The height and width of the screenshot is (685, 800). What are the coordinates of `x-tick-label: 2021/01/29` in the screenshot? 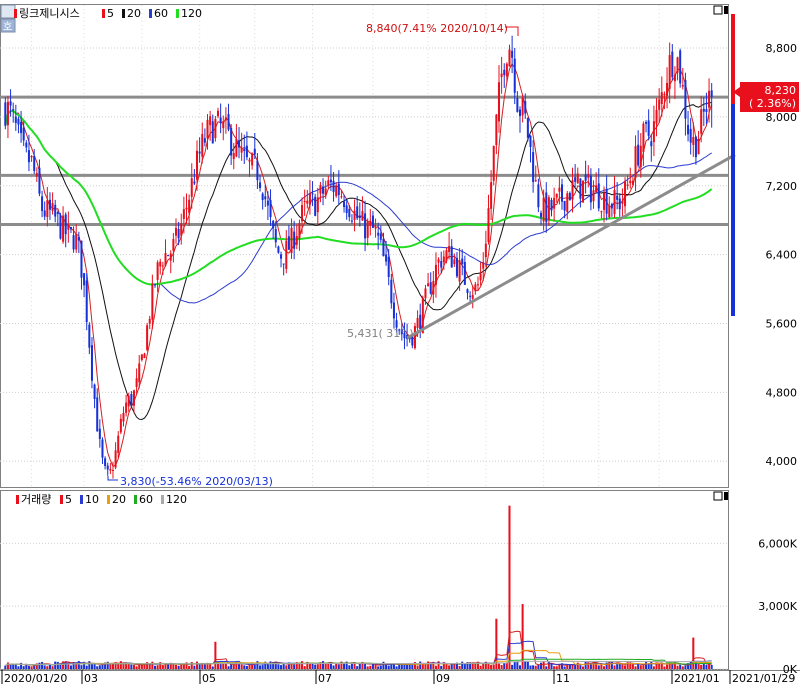 It's located at (763, 678).